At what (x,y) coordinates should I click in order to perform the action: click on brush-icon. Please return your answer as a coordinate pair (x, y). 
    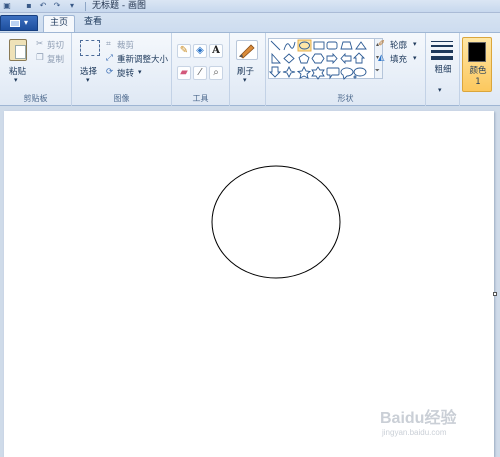
    Looking at the image, I should click on (247, 50).